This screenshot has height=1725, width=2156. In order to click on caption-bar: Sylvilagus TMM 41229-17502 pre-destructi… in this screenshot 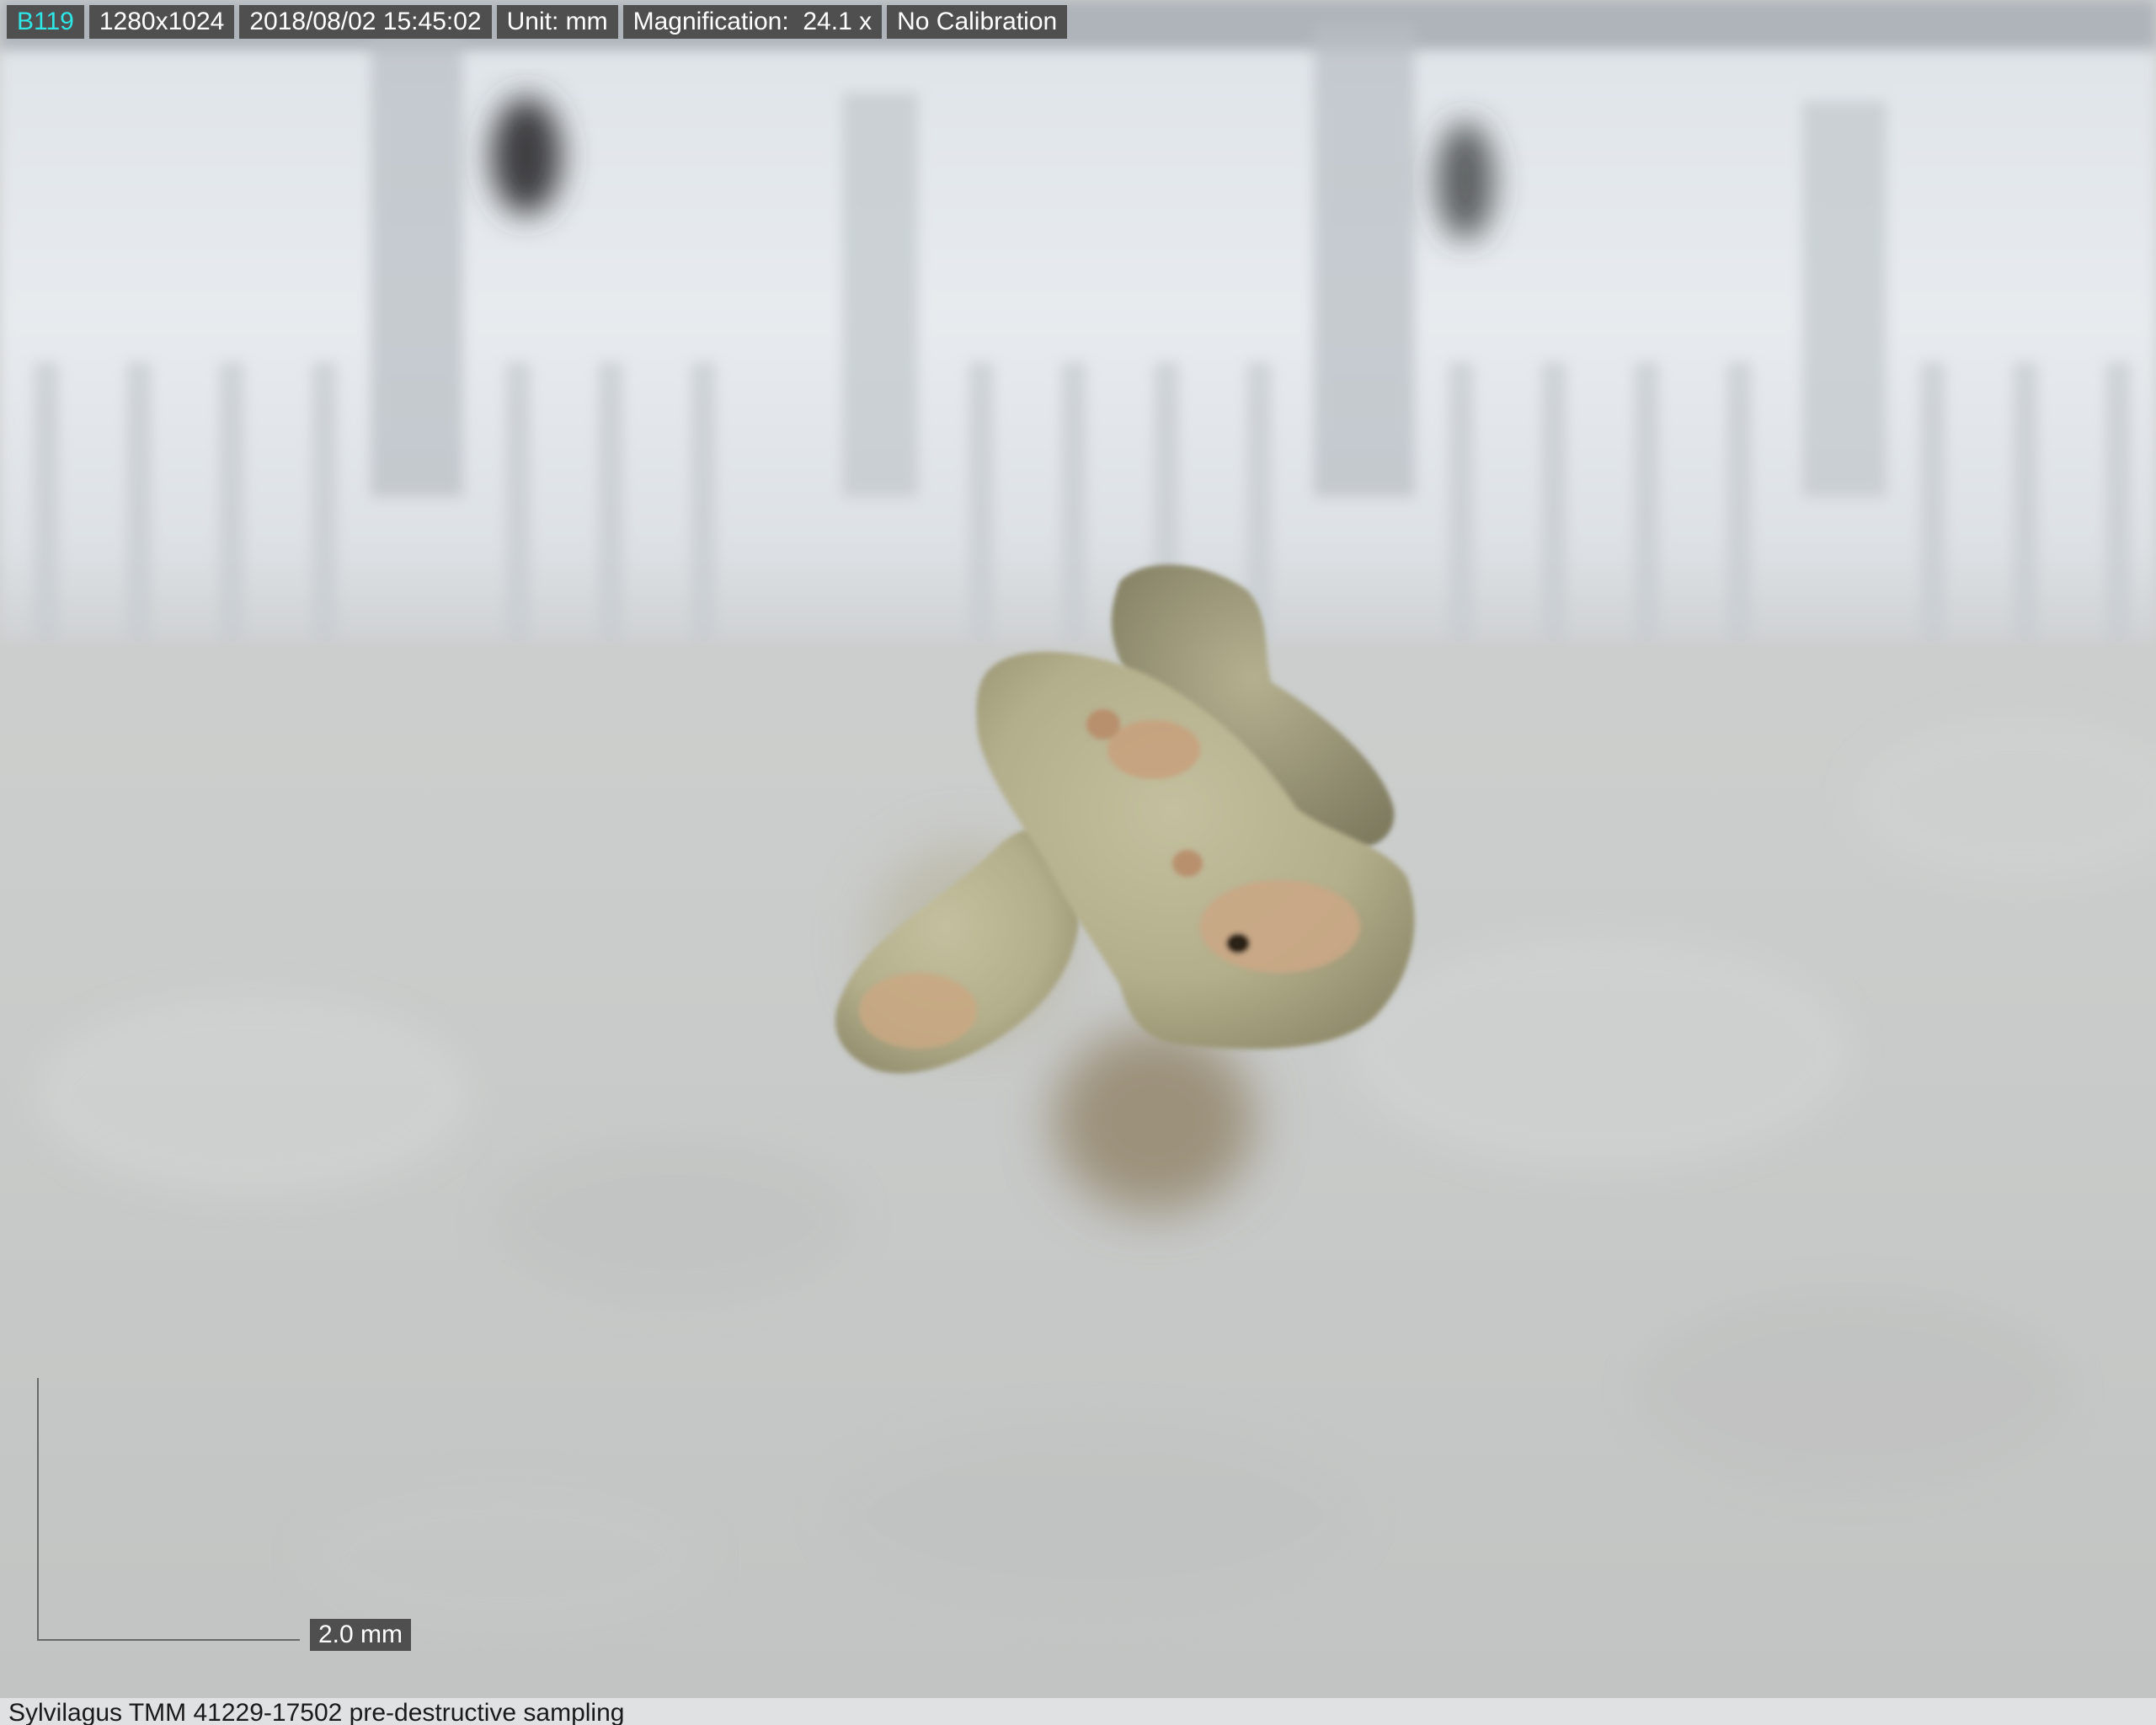, I will do `click(1078, 1711)`.